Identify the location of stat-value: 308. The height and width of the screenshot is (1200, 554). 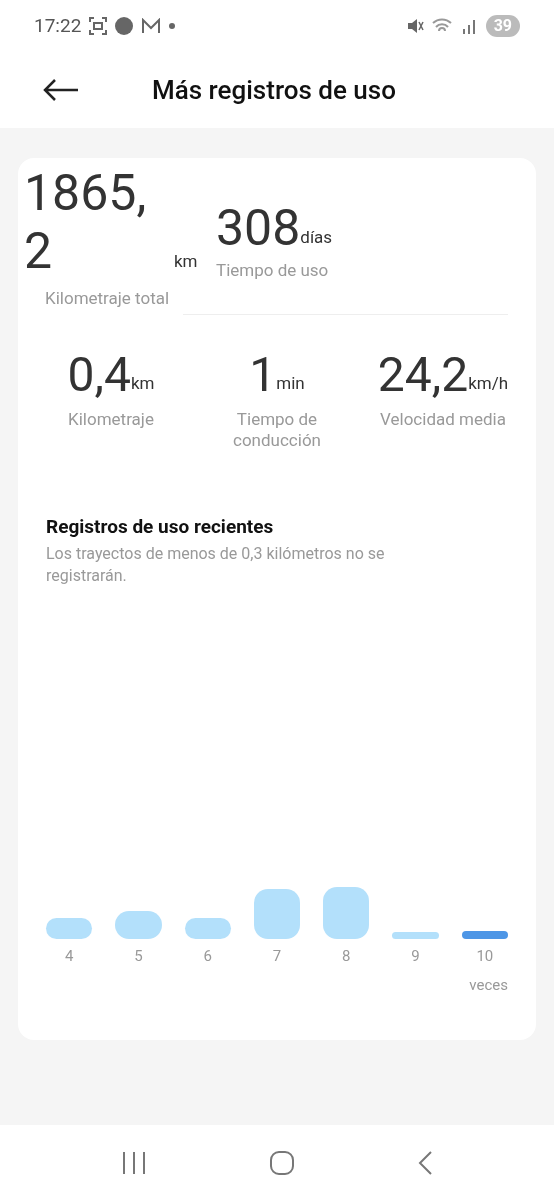
(258, 228).